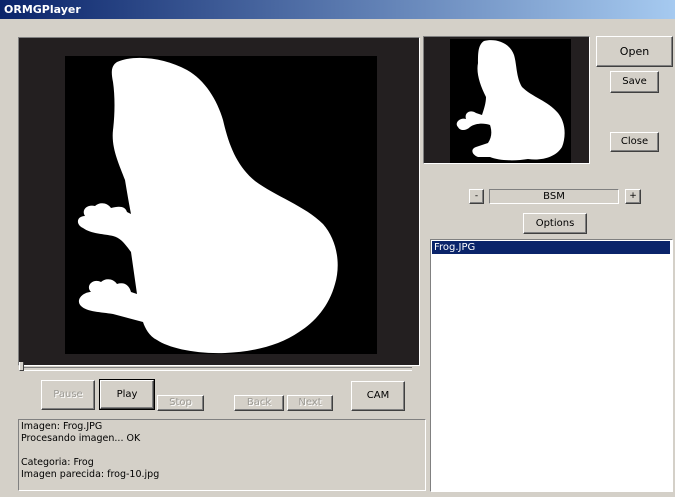 Image resolution: width=675 pixels, height=497 pixels. I want to click on mode-increment-button: +, so click(633, 196).